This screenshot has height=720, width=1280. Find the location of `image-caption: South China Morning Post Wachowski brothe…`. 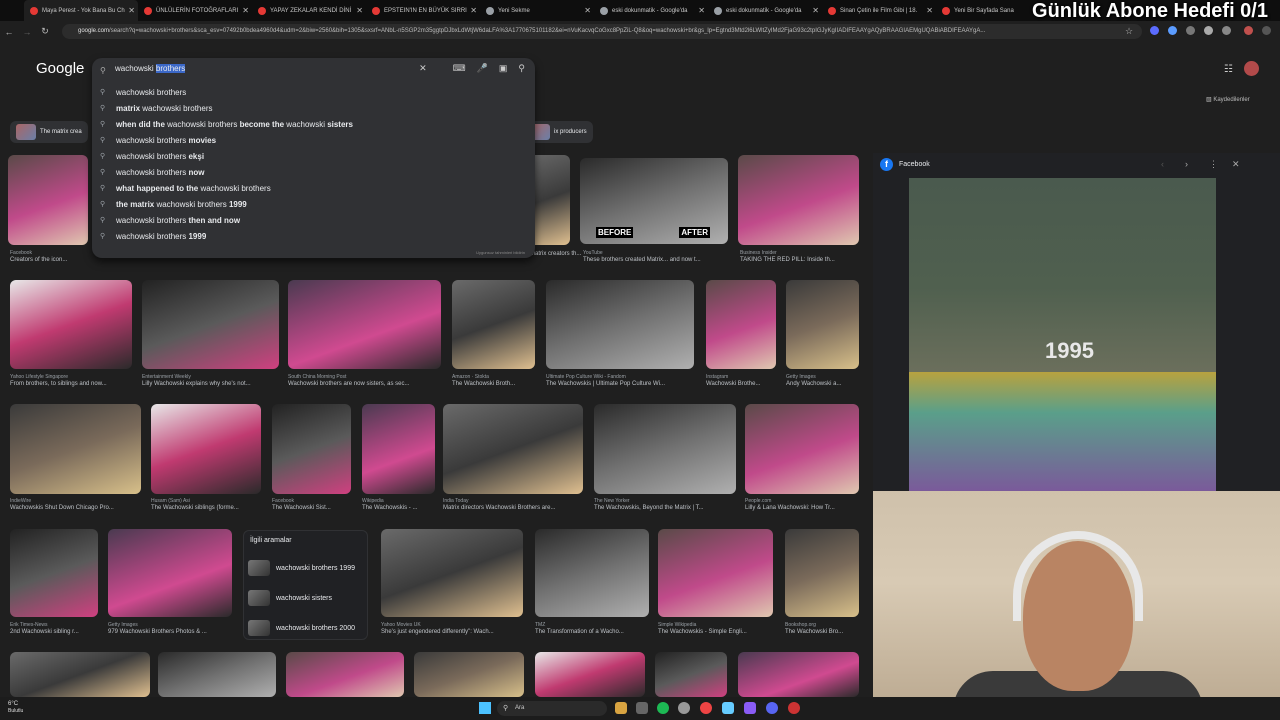

image-caption: South China Morning Post Wachowski brothe… is located at coordinates (364, 380).